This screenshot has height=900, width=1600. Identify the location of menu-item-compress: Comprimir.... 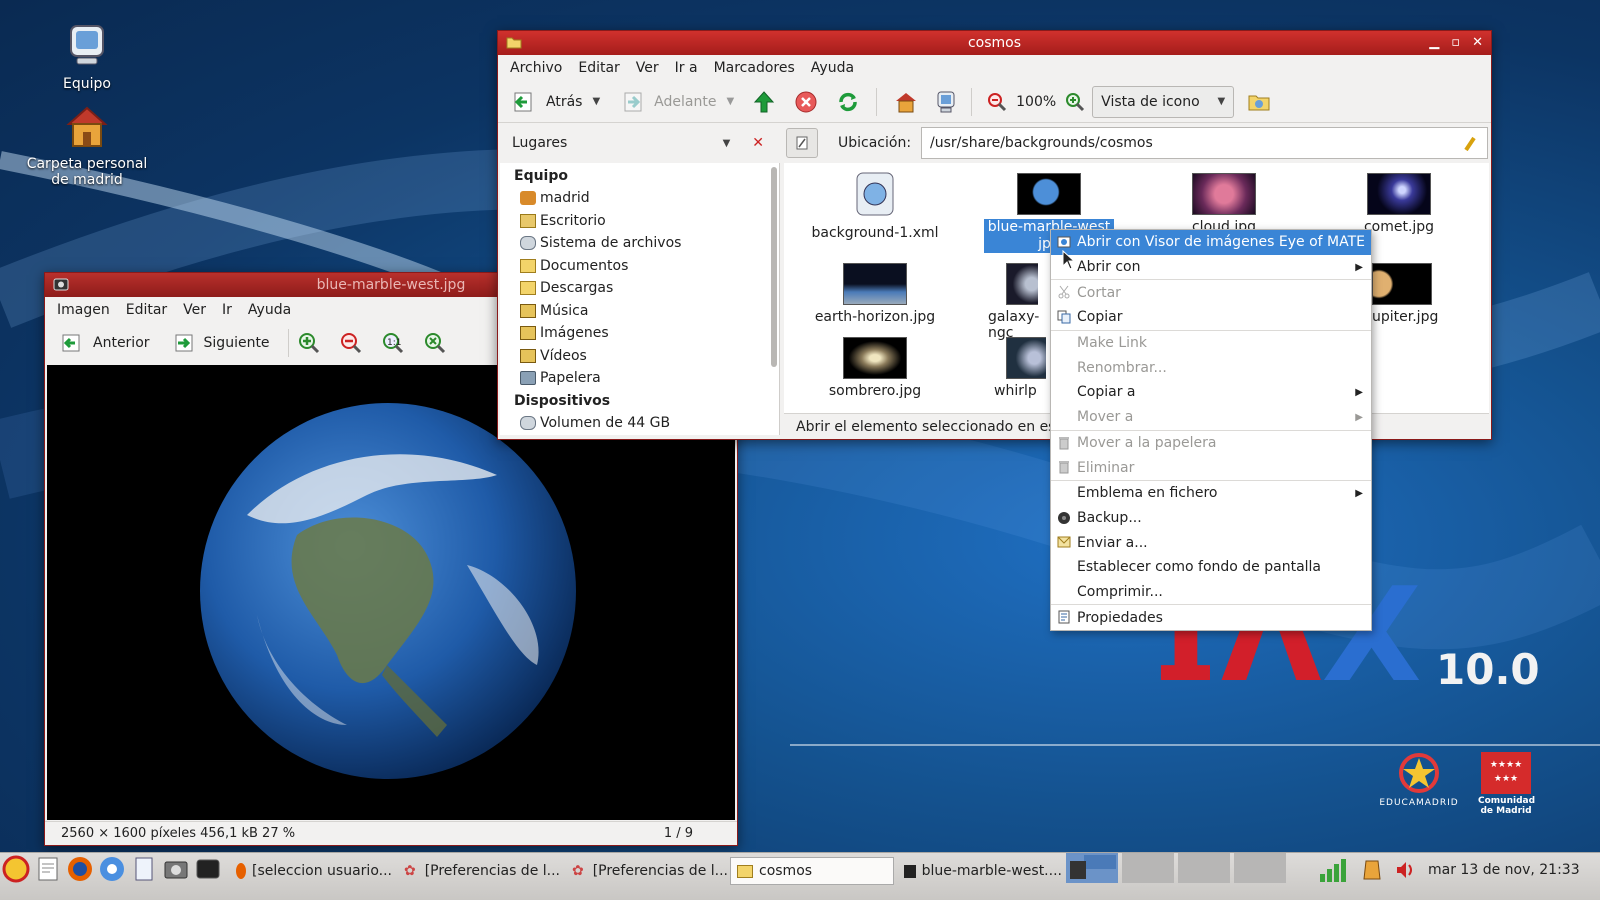
(1211, 592).